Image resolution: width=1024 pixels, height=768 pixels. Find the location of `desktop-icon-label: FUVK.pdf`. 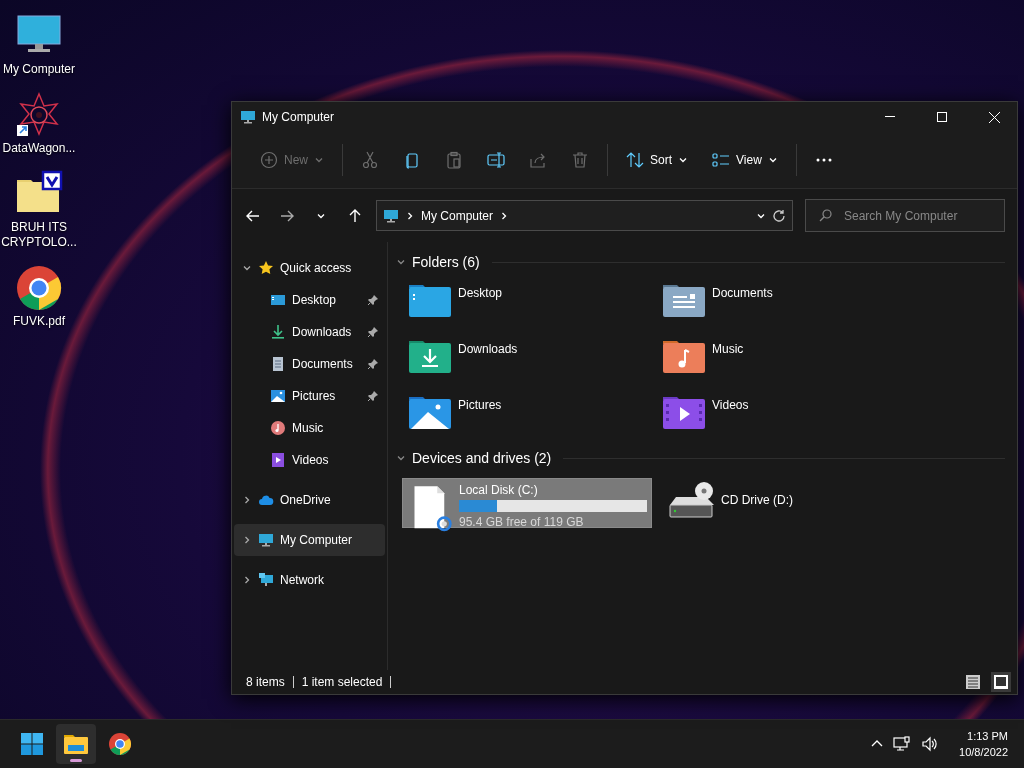

desktop-icon-label: FUVK.pdf is located at coordinates (39, 321).